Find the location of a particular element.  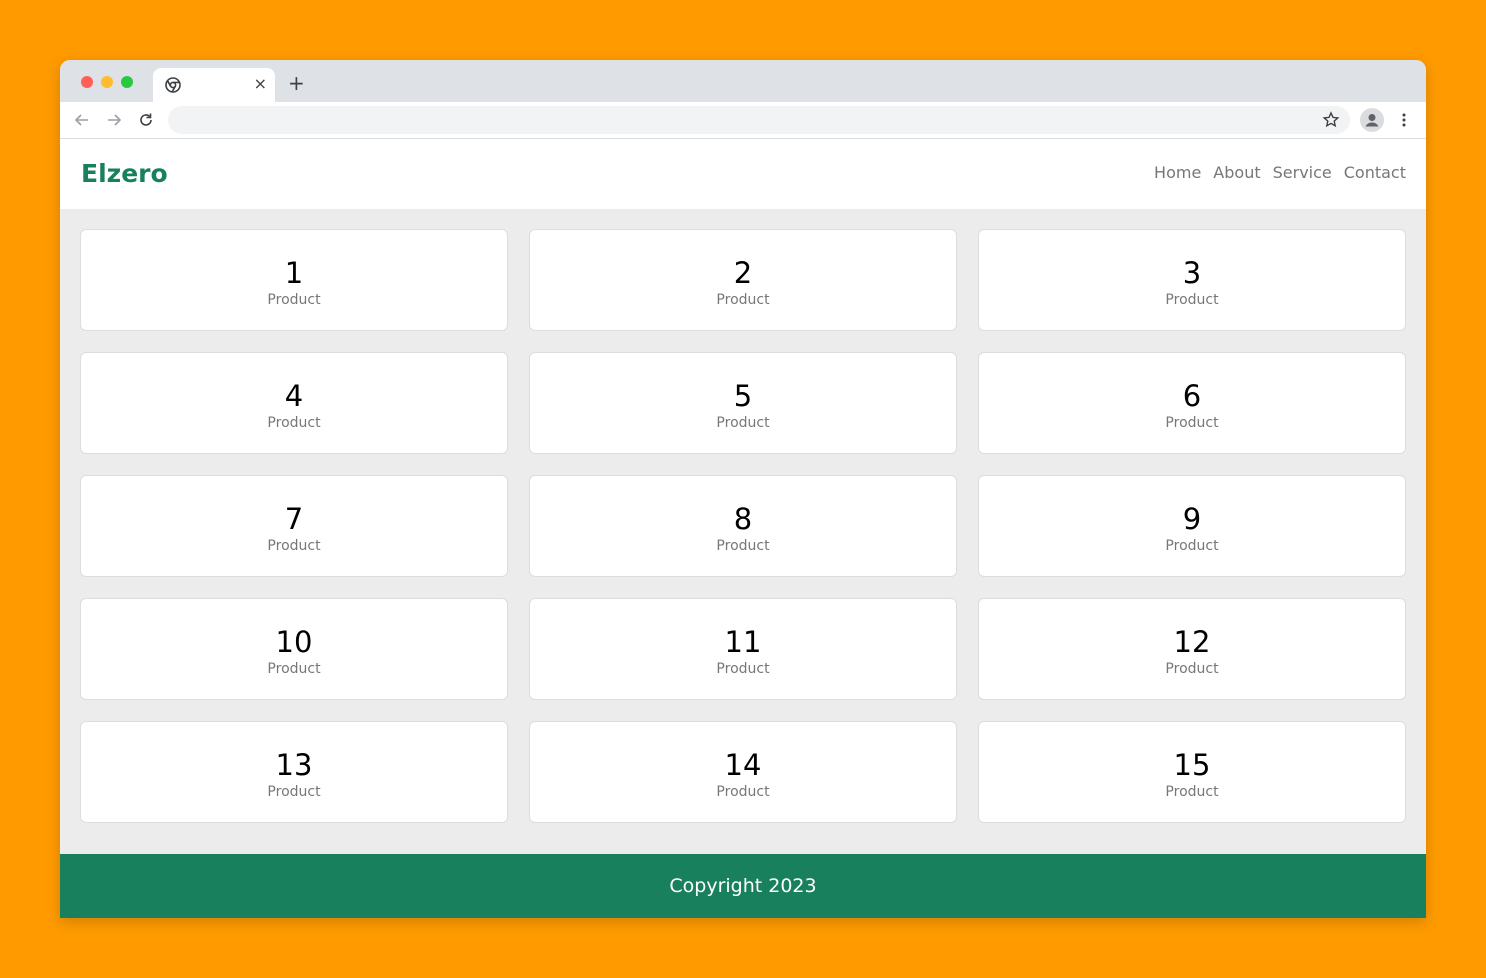

product-card: 8 Product is located at coordinates (743, 526).